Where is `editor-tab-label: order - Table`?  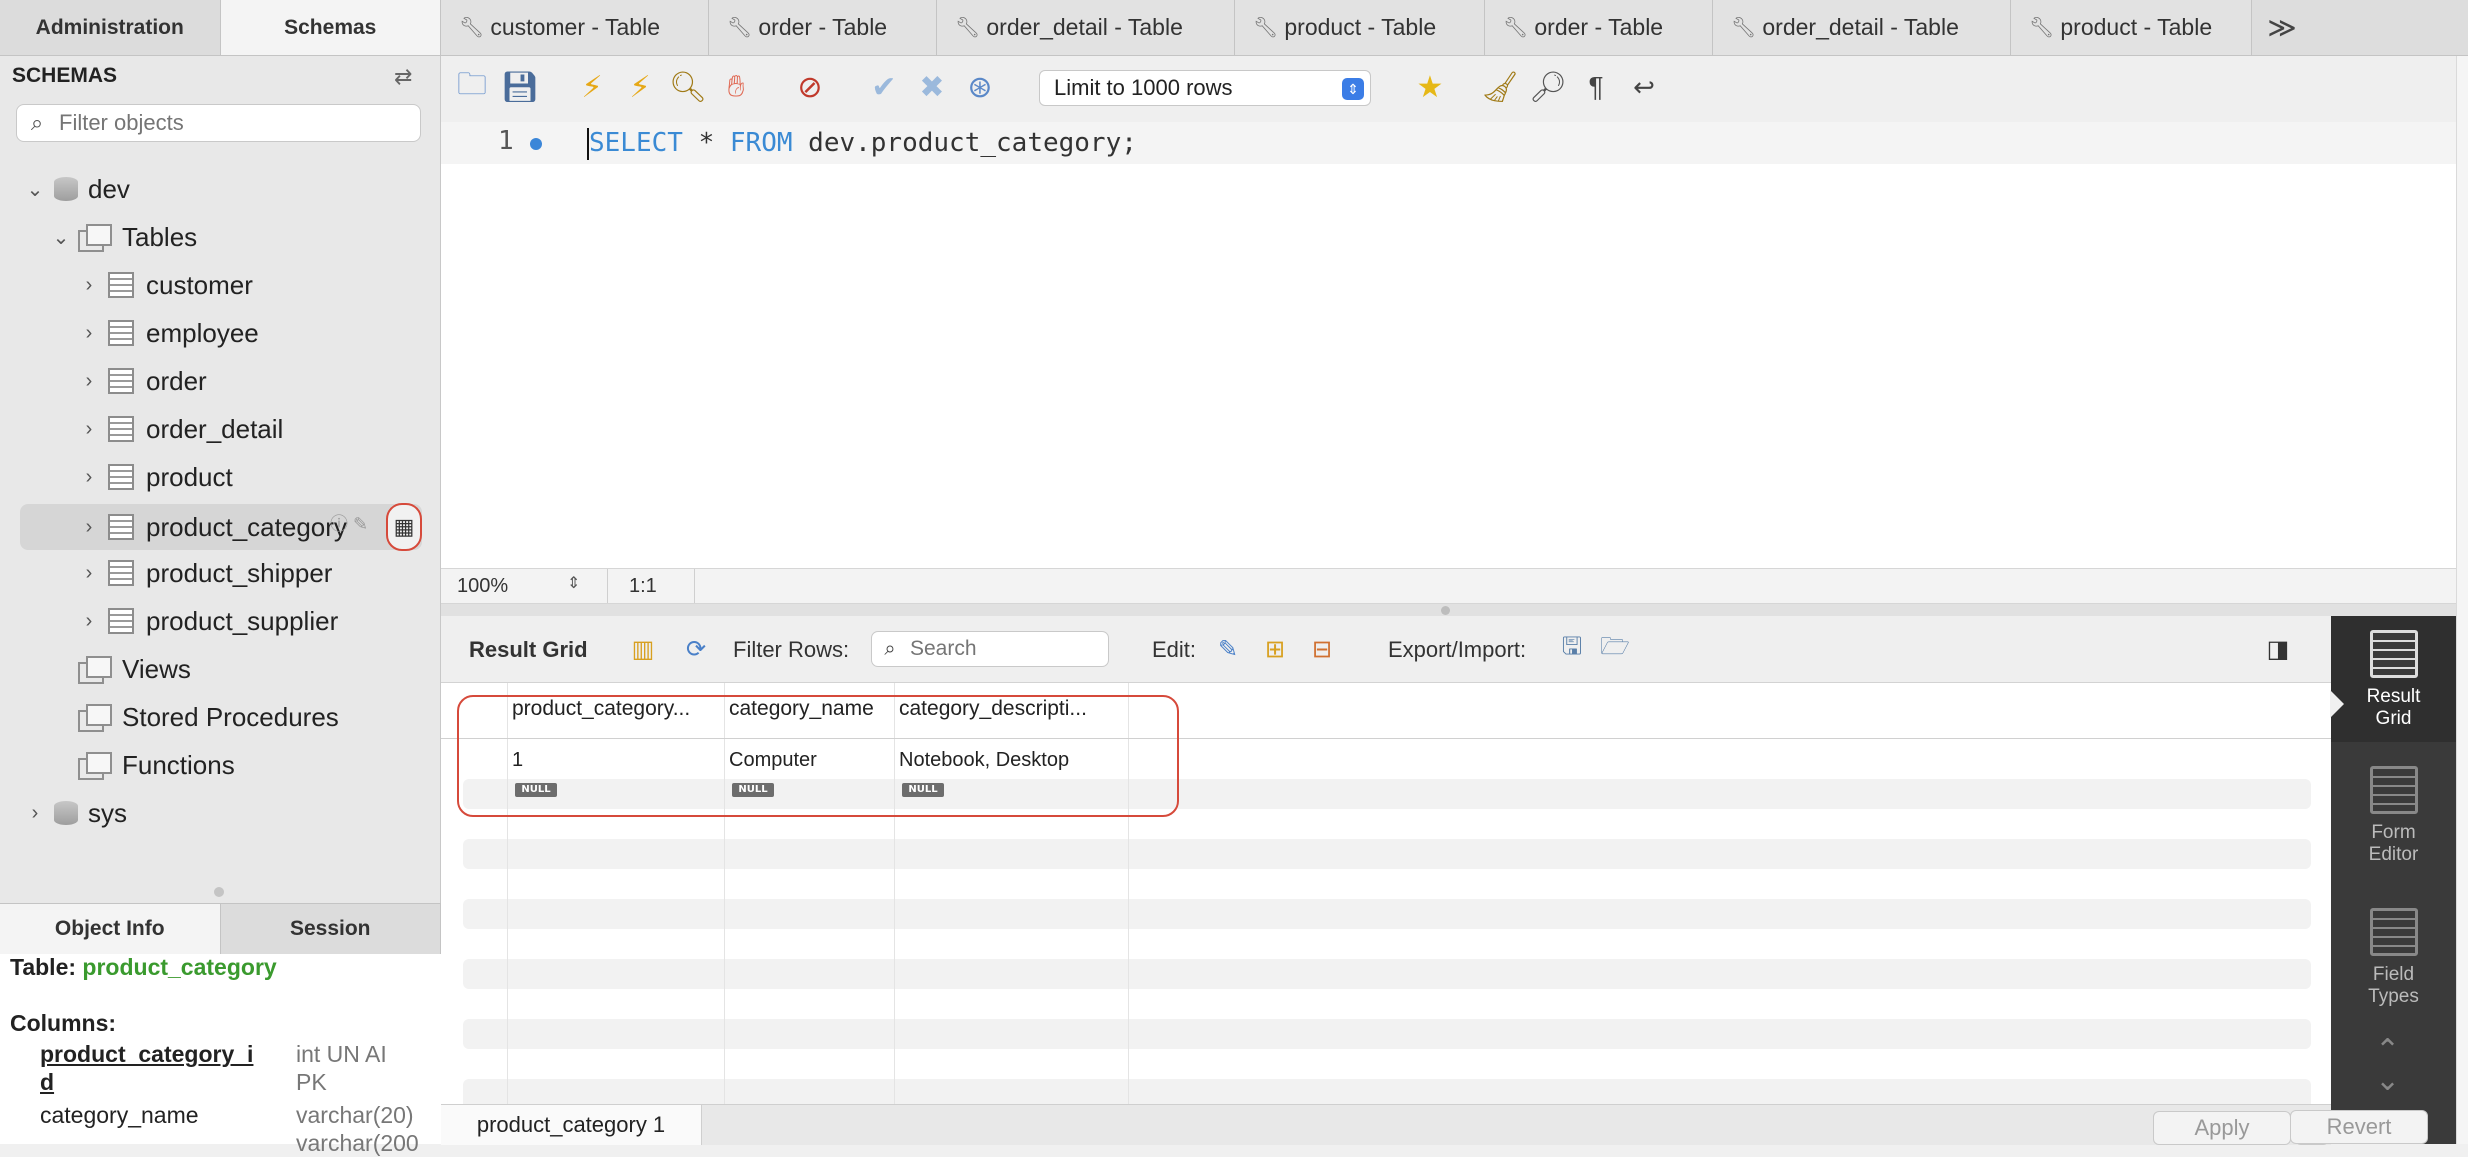
editor-tab-label: order - Table is located at coordinates (823, 27).